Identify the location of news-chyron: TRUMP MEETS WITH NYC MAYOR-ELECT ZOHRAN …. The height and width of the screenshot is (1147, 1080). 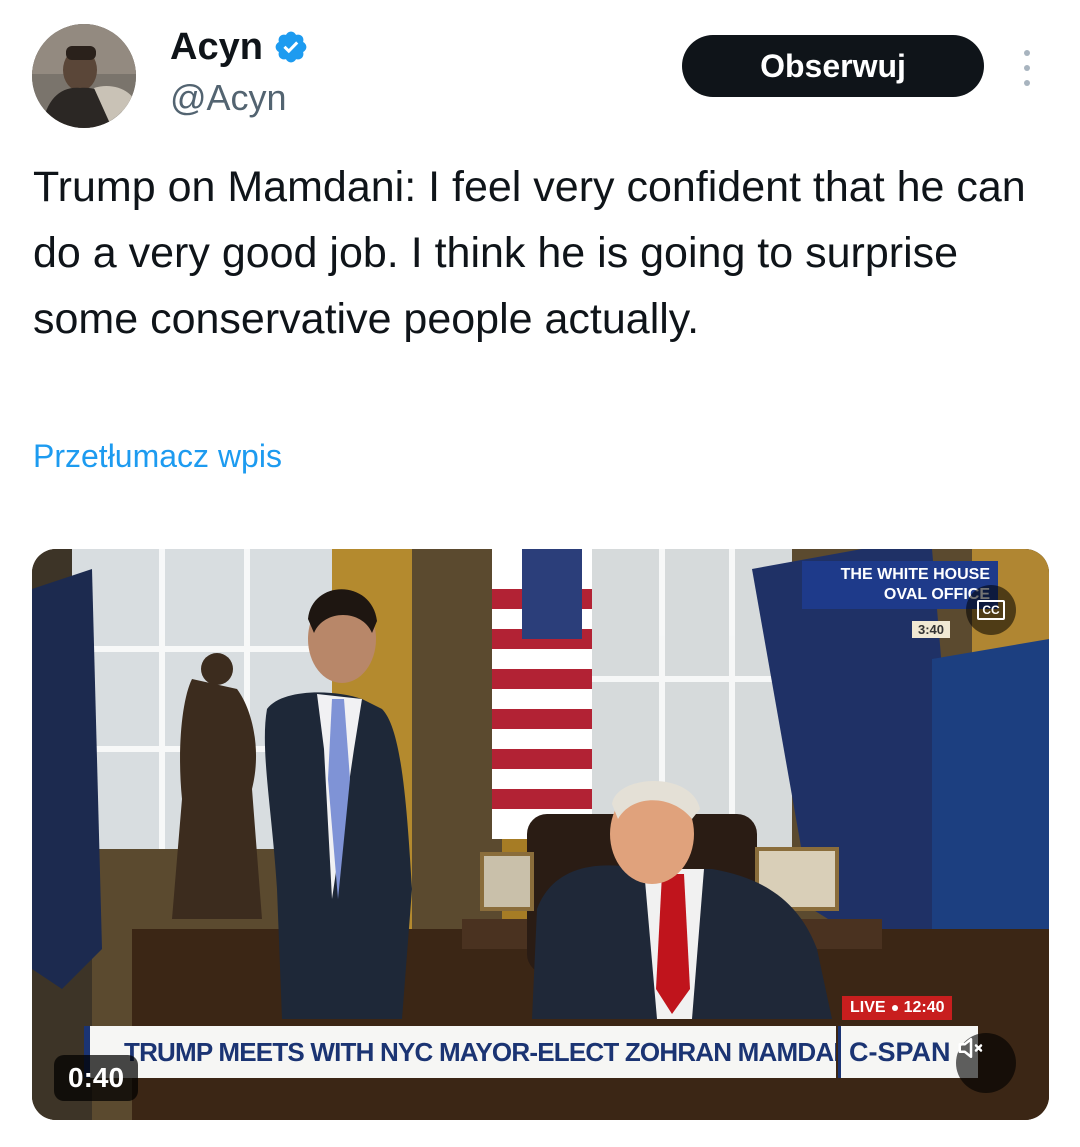
(460, 1052).